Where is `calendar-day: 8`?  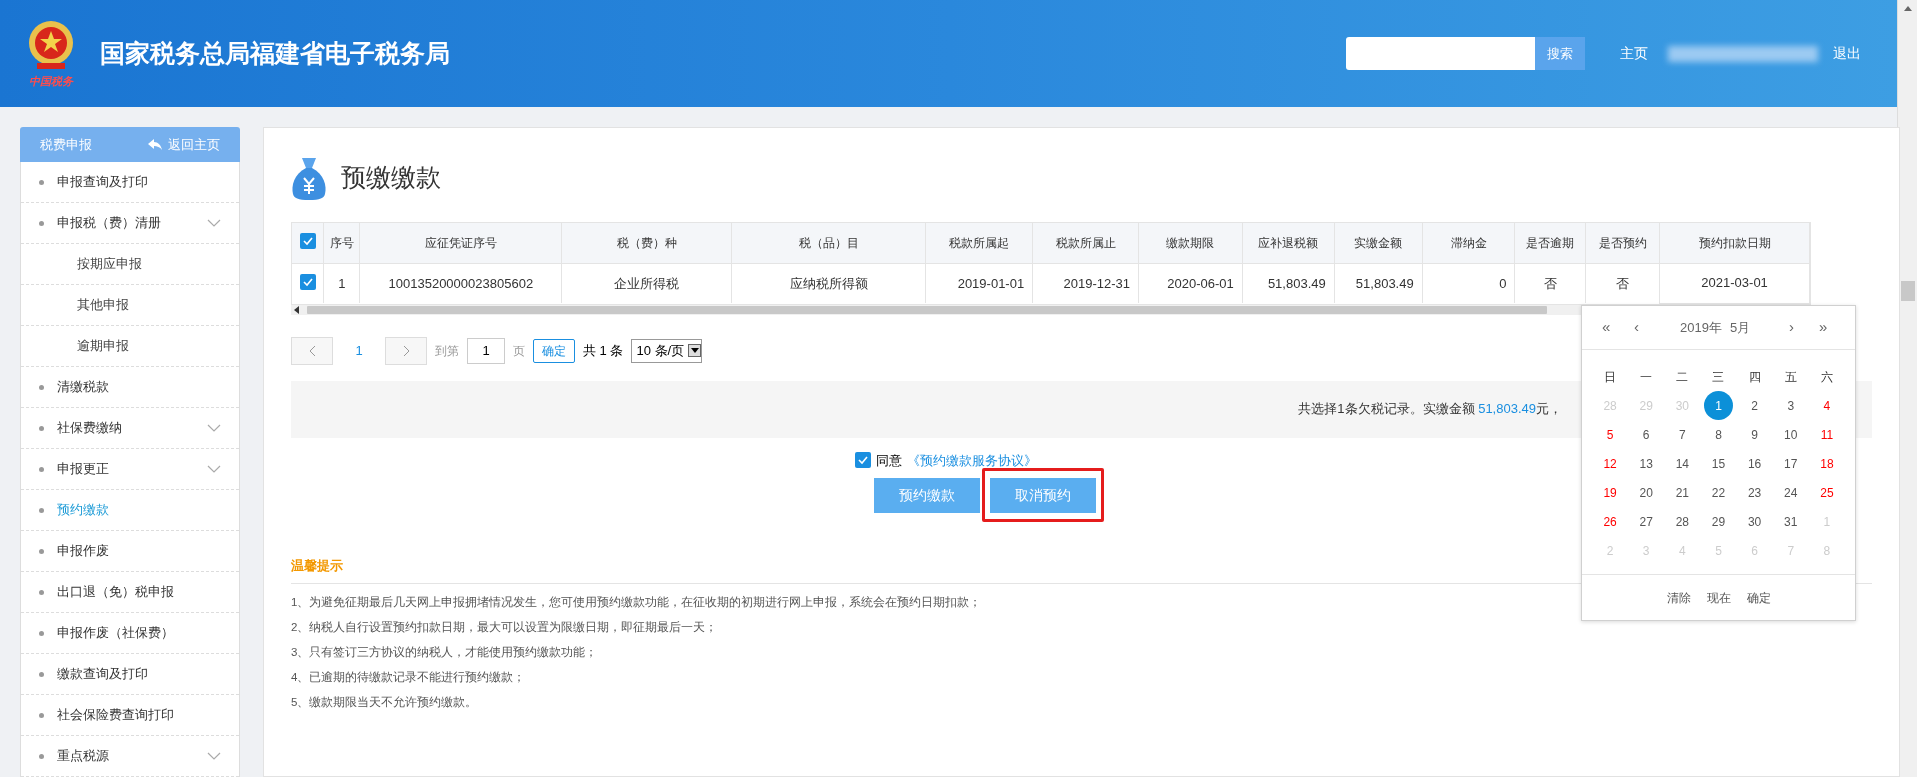
calendar-day: 8 is located at coordinates (1718, 434).